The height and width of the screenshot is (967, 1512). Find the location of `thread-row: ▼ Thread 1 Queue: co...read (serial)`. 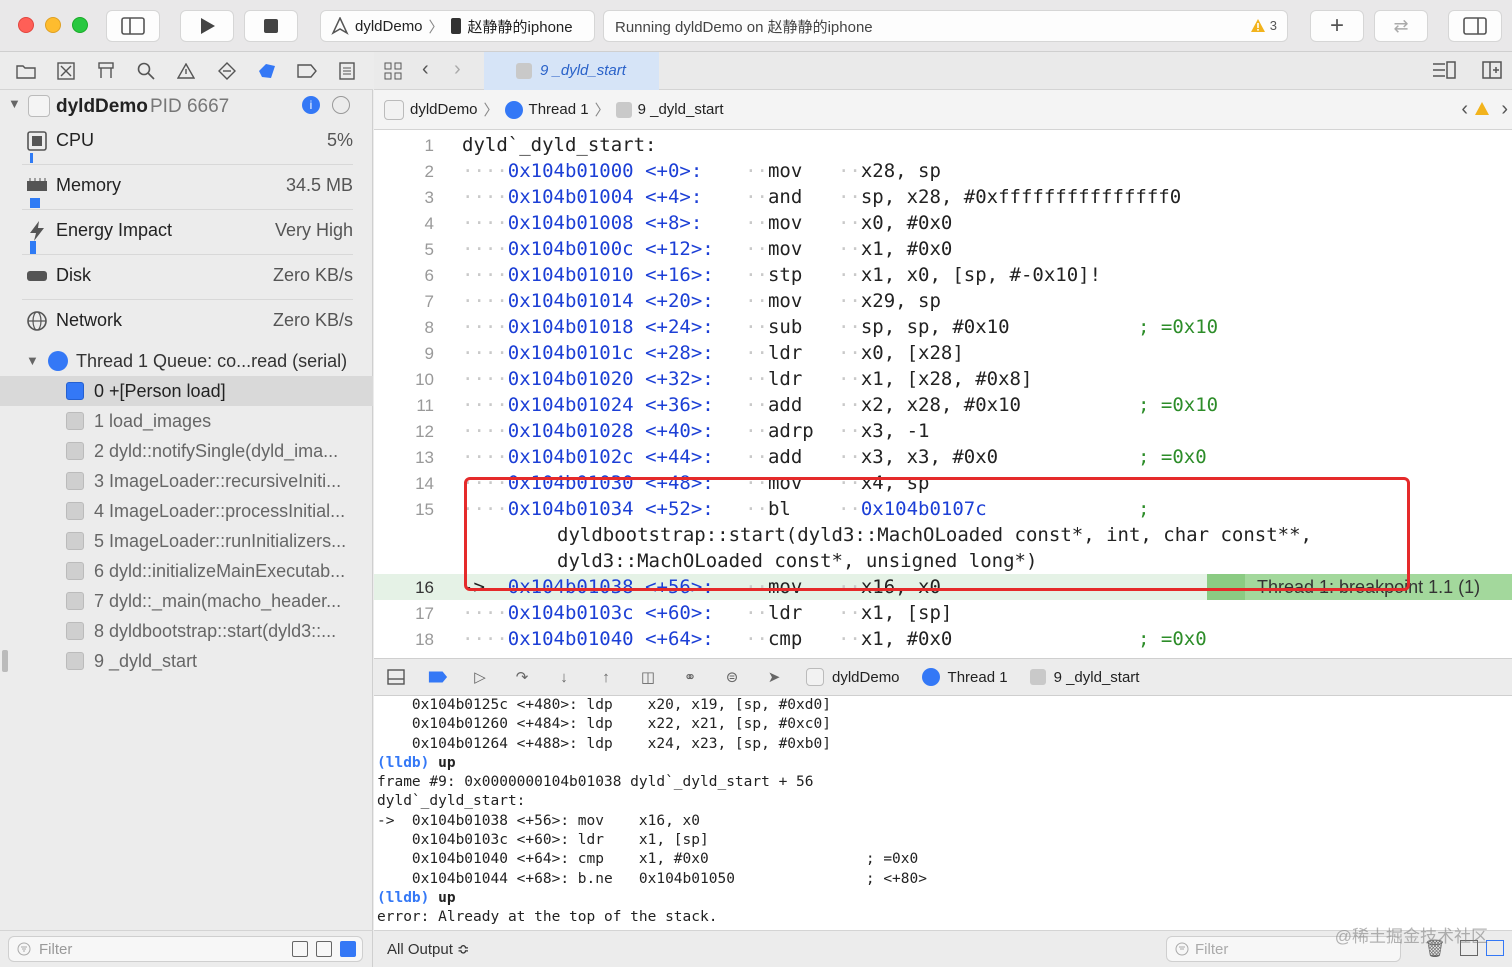

thread-row: ▼ Thread 1 Queue: co...read (serial) is located at coordinates (186, 361).